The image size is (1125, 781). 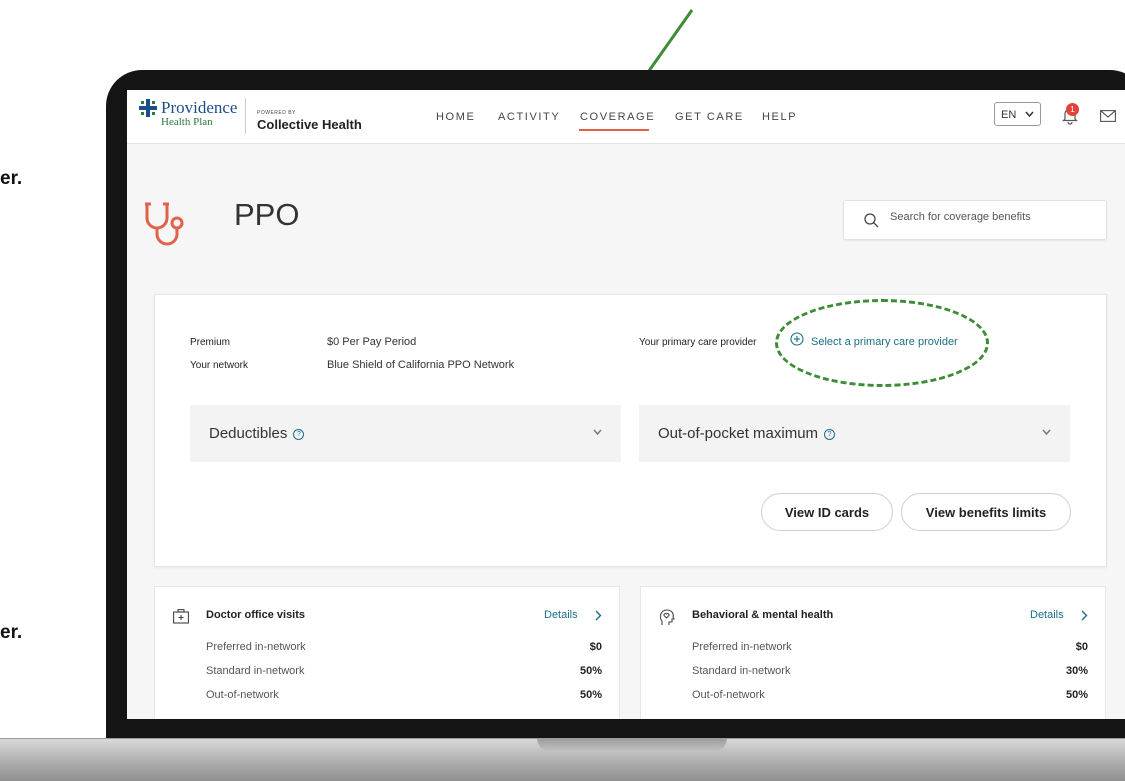 What do you see at coordinates (372, 342) in the screenshot?
I see `premium-value: $0 Per Pay Period` at bounding box center [372, 342].